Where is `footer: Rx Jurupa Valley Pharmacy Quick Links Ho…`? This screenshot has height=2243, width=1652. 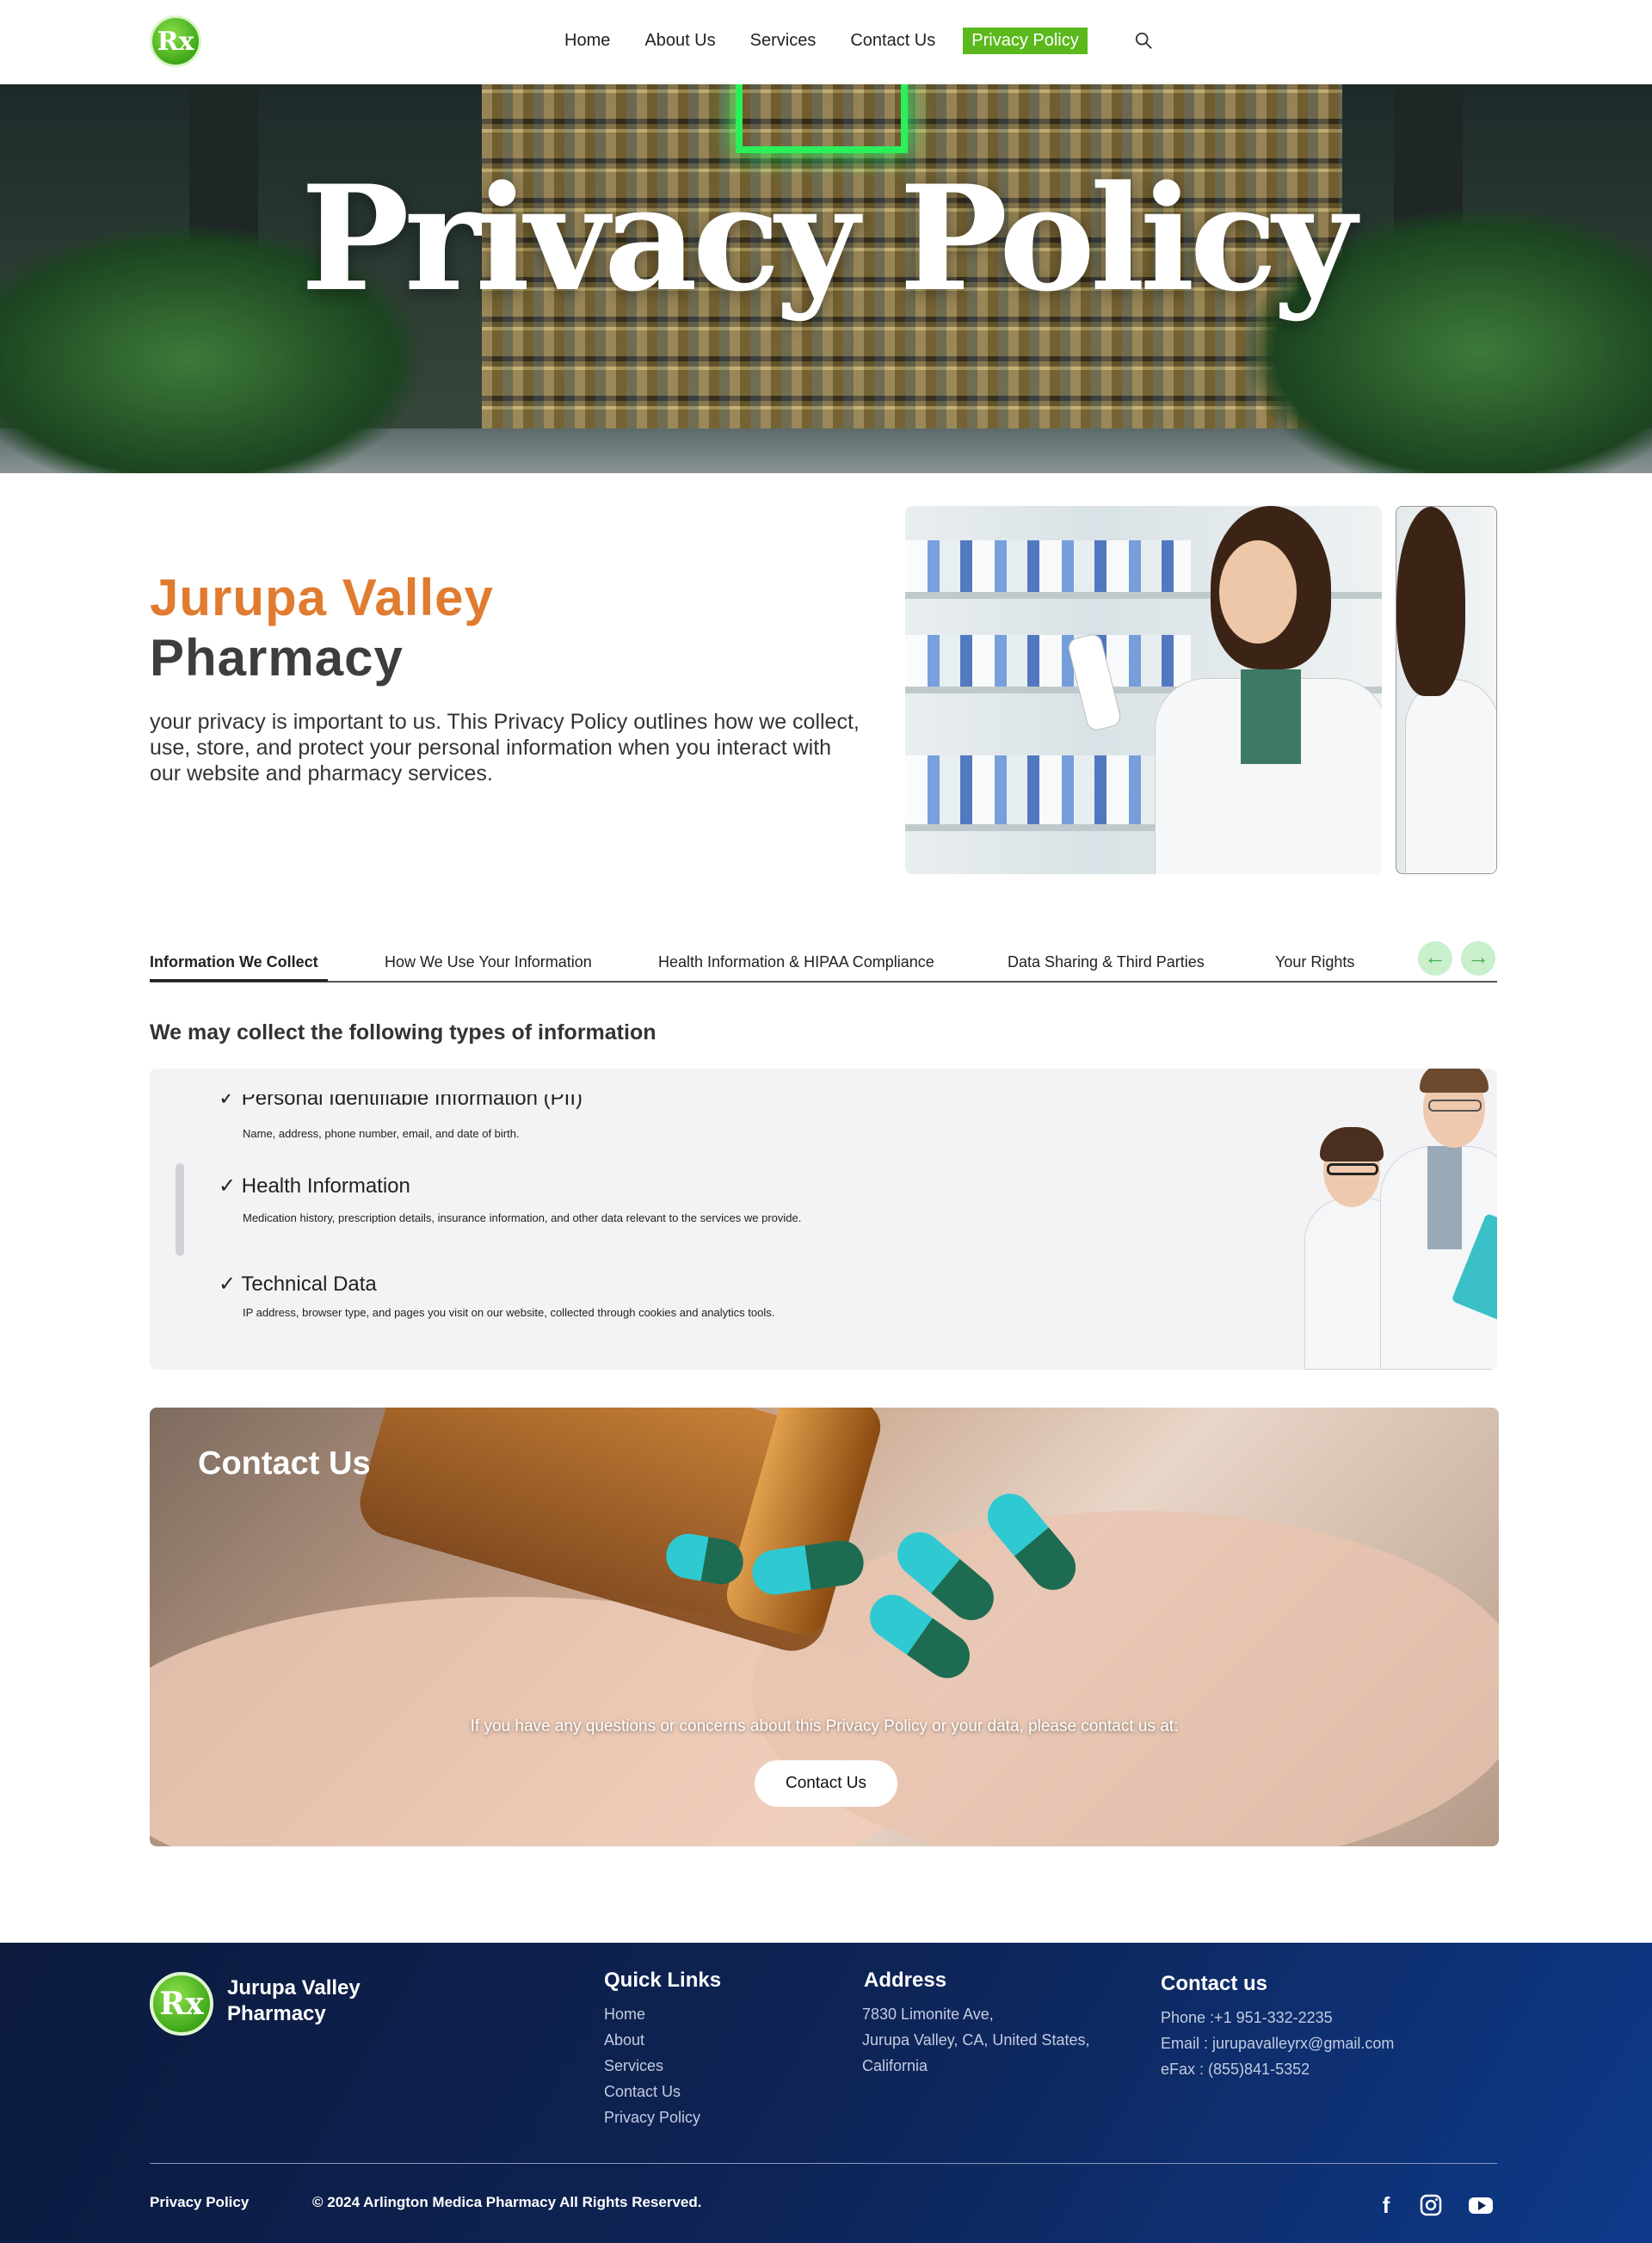
footer: Rx Jurupa Valley Pharmacy Quick Links Ho… is located at coordinates (826, 2093).